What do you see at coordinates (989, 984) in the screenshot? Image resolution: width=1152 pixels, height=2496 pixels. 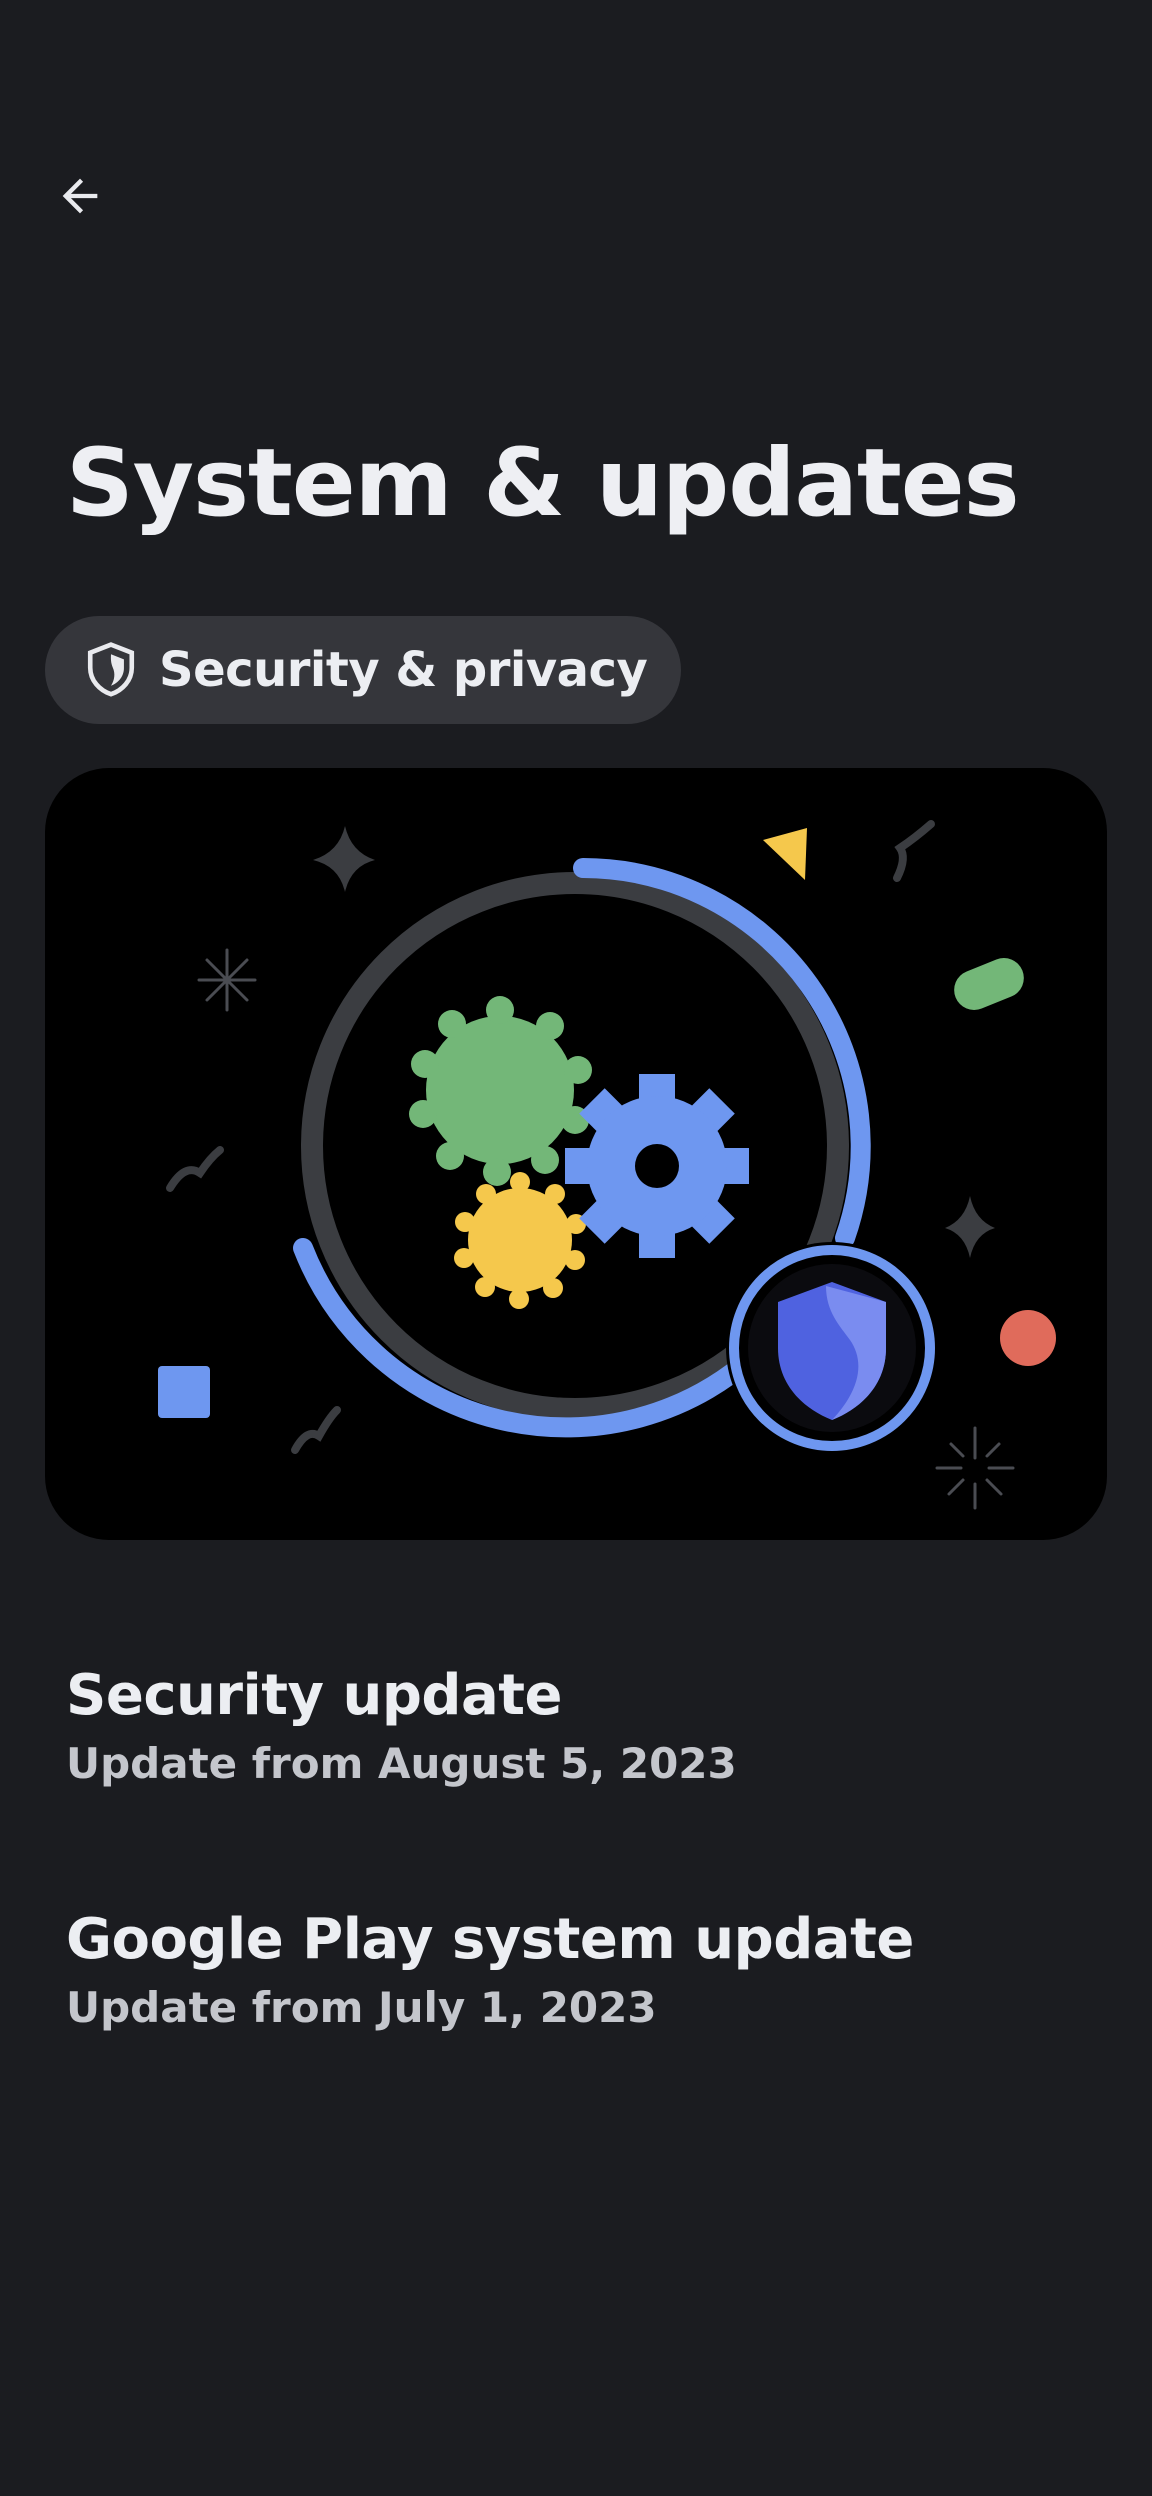 I see `green-pill-shape` at bounding box center [989, 984].